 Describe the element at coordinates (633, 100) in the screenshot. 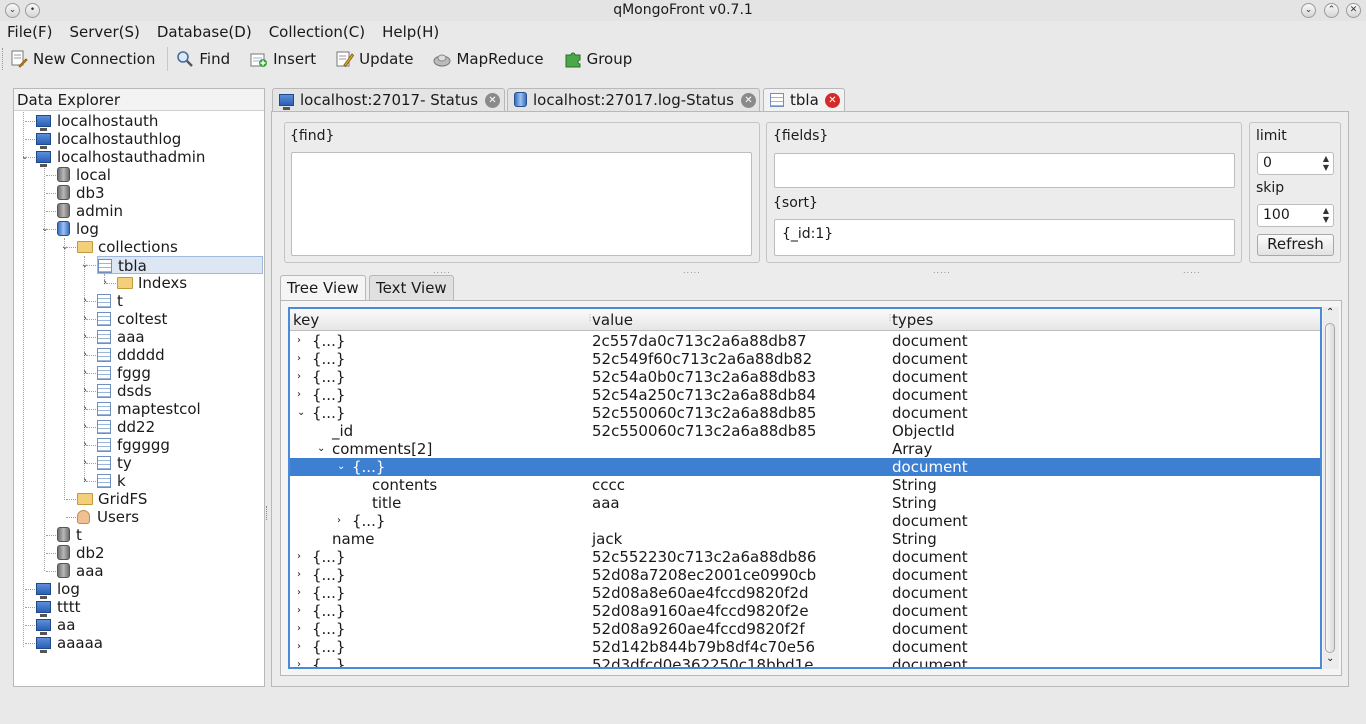

I see `tab-log-status: localhost:27017.log-Status ✕` at that location.